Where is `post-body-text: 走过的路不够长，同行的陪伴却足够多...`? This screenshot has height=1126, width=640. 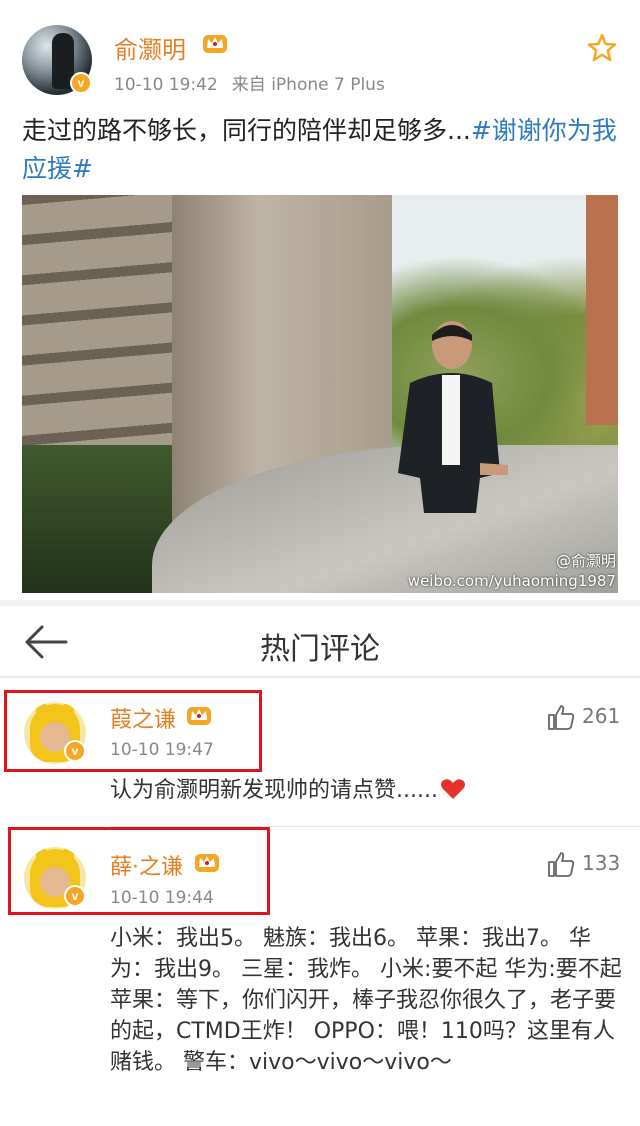 post-body-text: 走过的路不够长，同行的陪伴却足够多... is located at coordinates (246, 130).